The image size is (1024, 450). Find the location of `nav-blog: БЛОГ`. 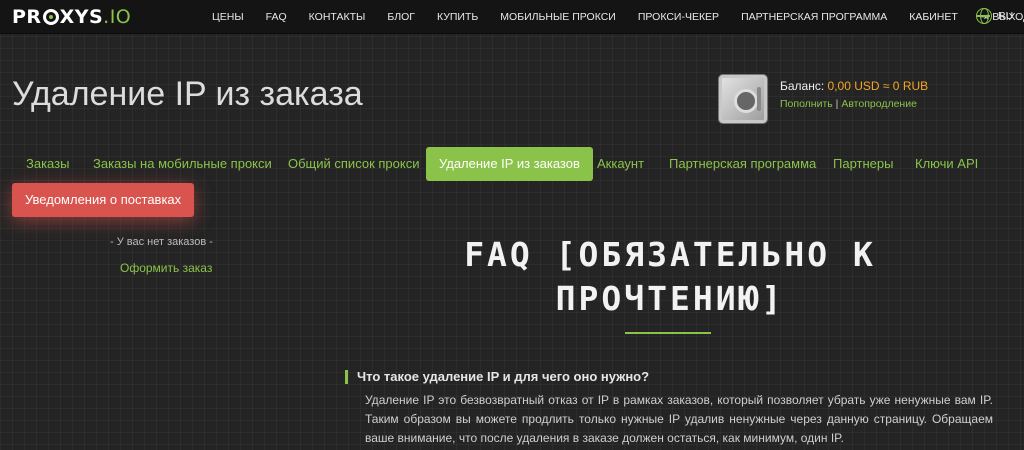

nav-blog: БЛОГ is located at coordinates (401, 17).